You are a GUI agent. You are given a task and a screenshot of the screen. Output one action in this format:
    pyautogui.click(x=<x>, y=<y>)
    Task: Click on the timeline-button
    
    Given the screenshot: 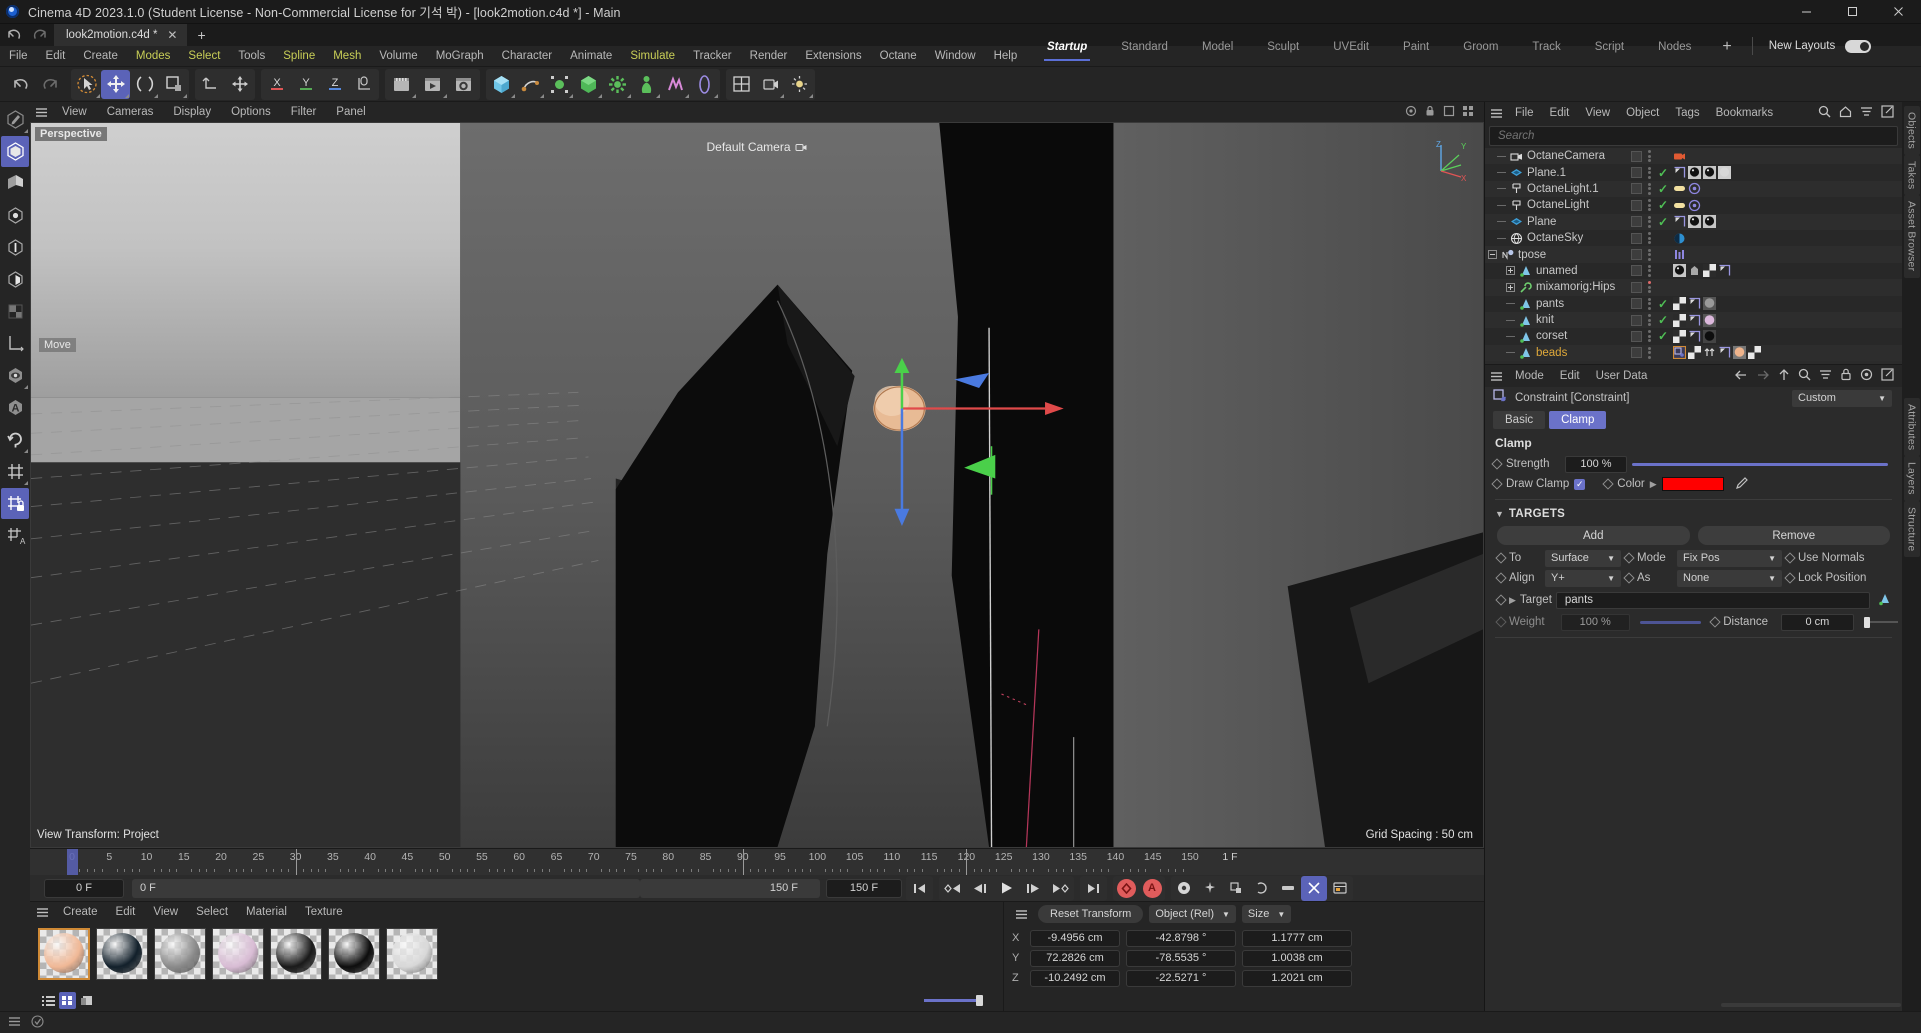 What is the action you would take?
    pyautogui.click(x=1340, y=888)
    